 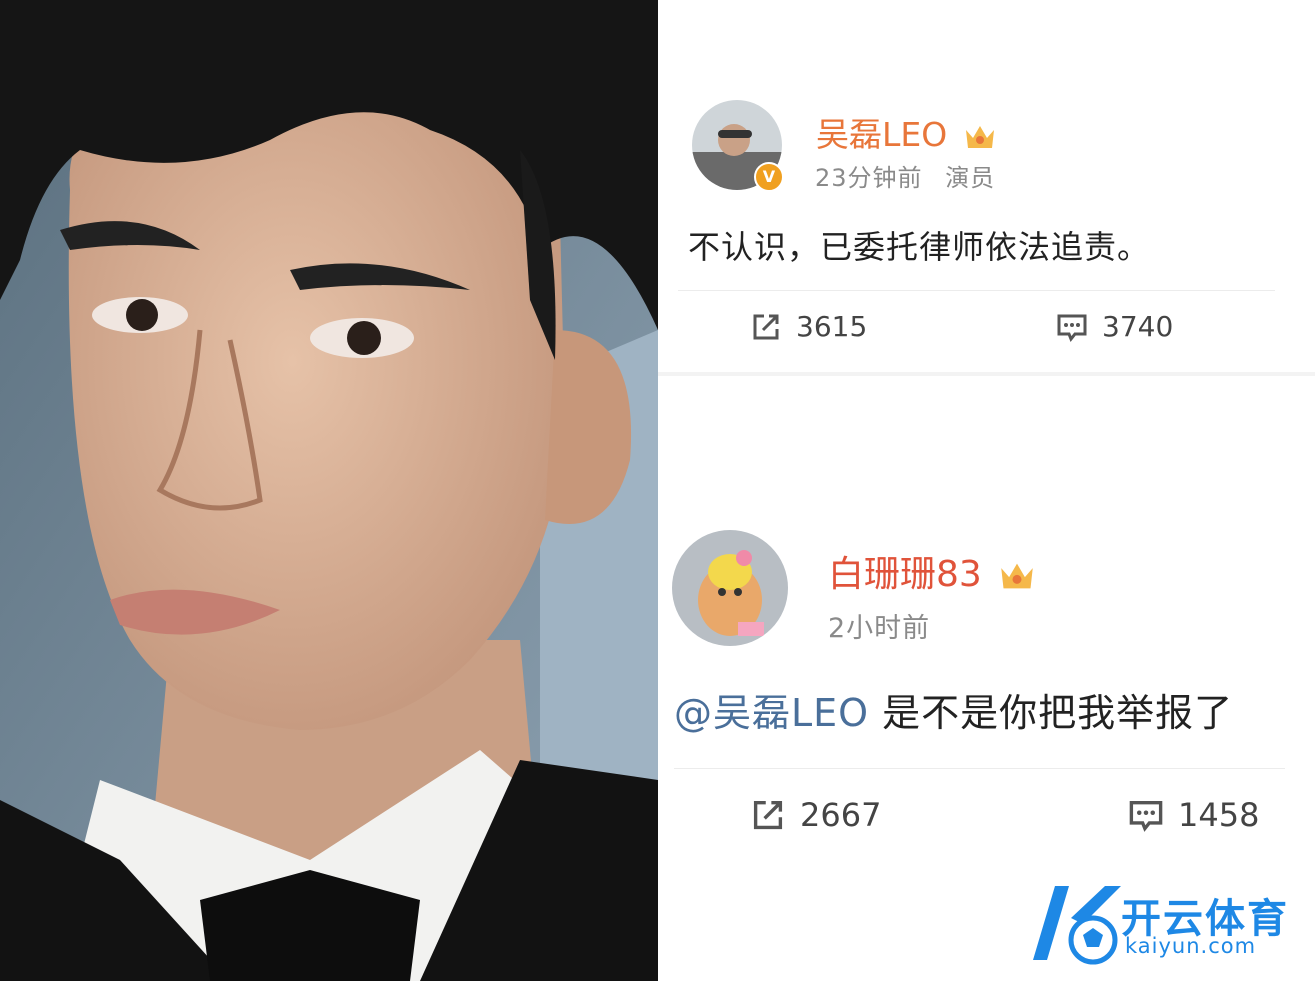 What do you see at coordinates (1165, 923) in the screenshot?
I see `watermark-logo: 开云体育 kaiyun.com` at bounding box center [1165, 923].